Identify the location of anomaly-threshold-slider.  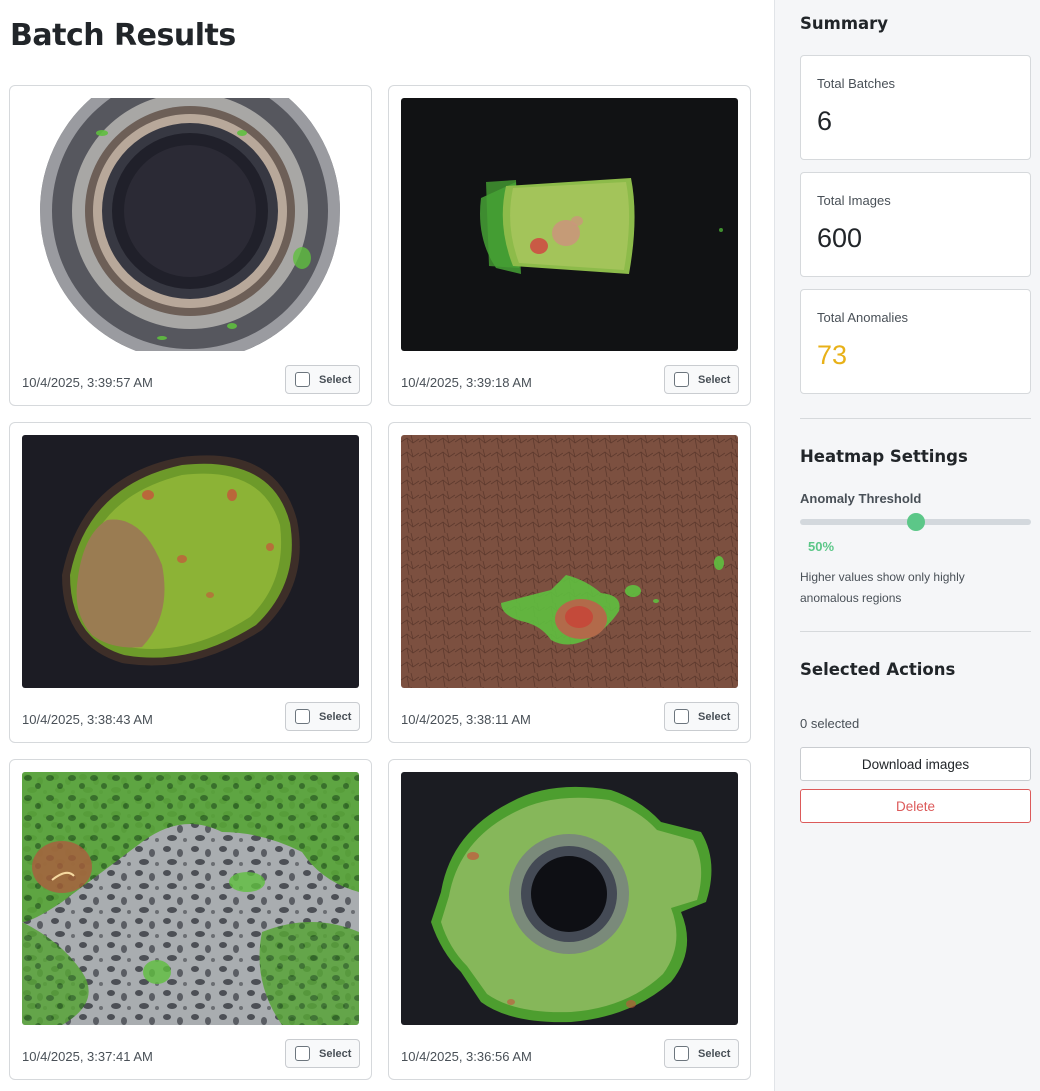
(915, 522).